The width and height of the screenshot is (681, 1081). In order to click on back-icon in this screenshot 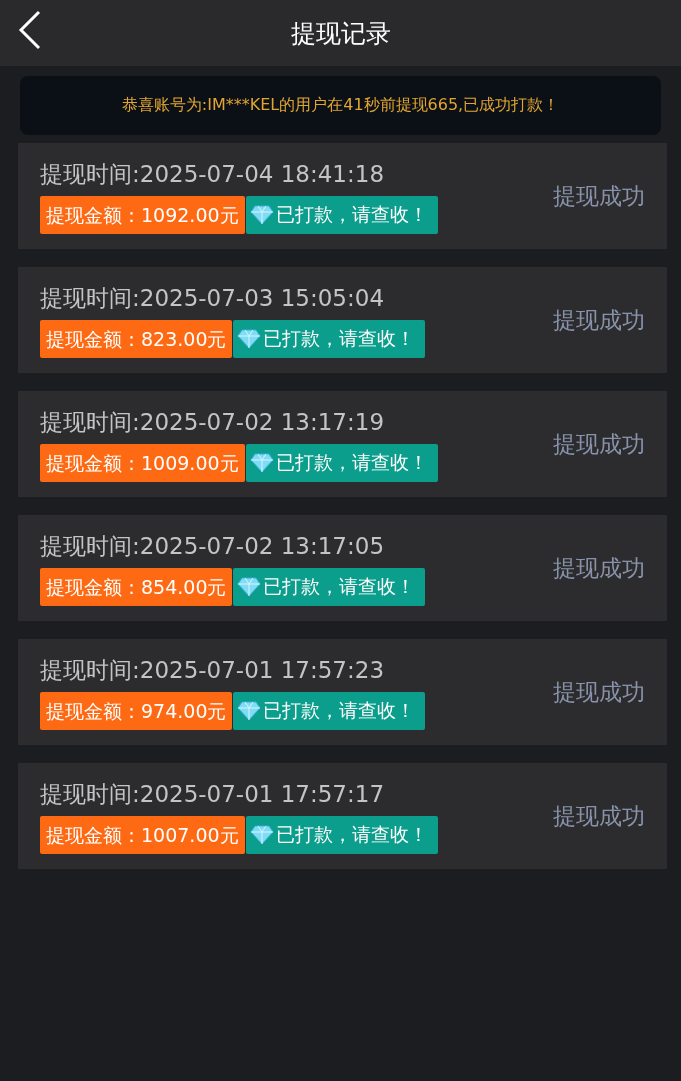, I will do `click(30, 30)`.